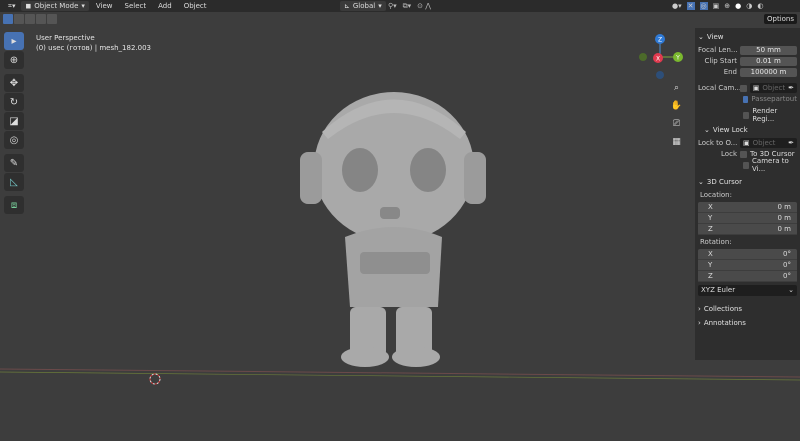  I want to click on location-x-field: X 0 m, so click(747, 207).